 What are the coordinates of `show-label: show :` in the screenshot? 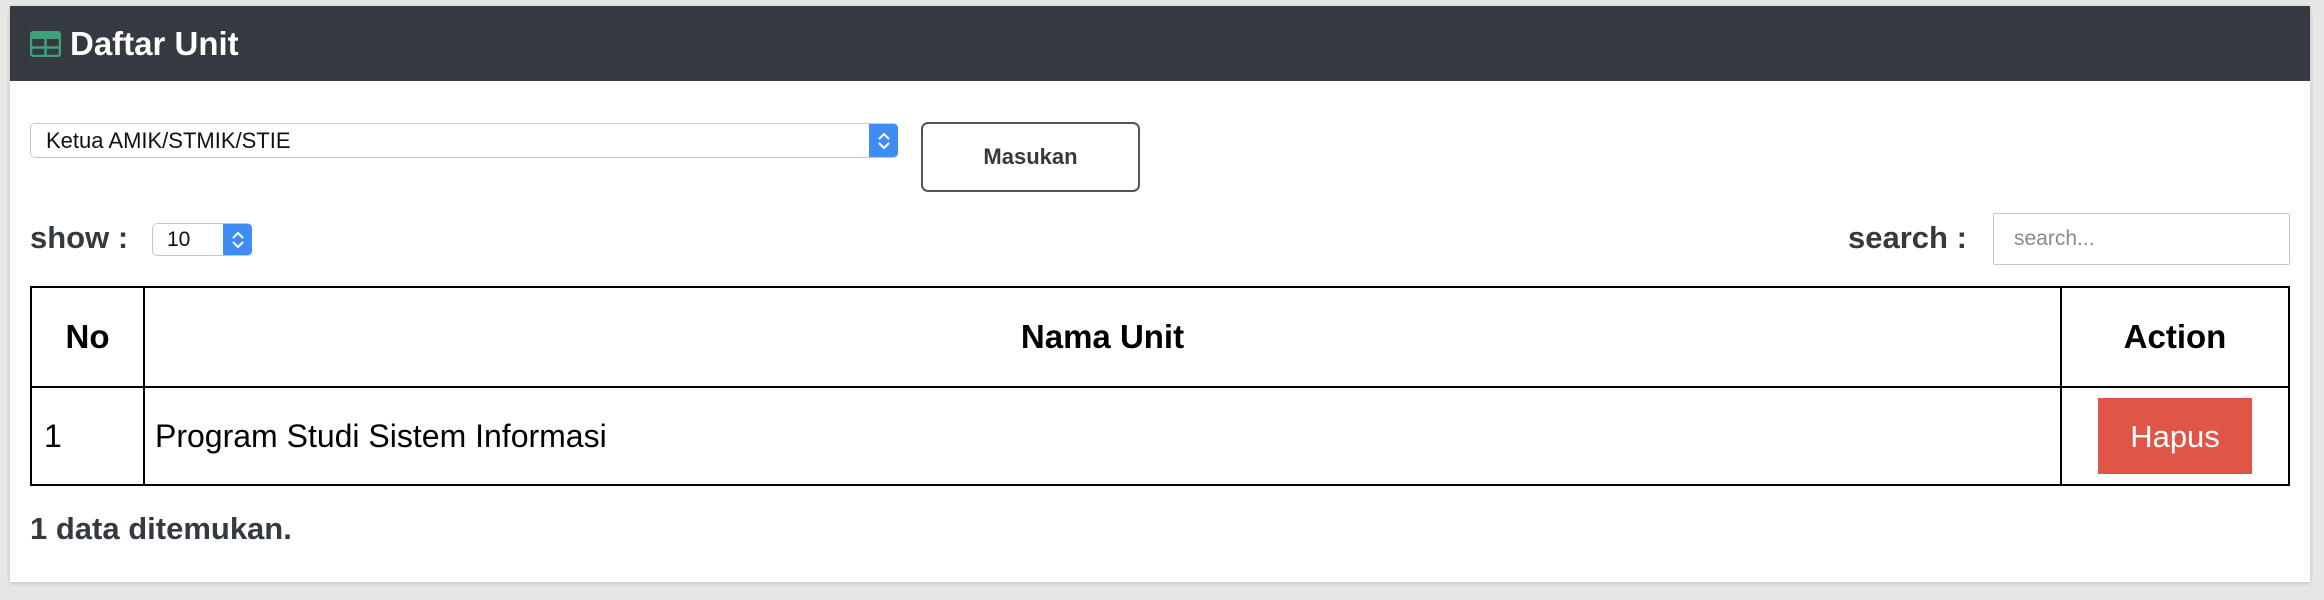 It's located at (79, 237).